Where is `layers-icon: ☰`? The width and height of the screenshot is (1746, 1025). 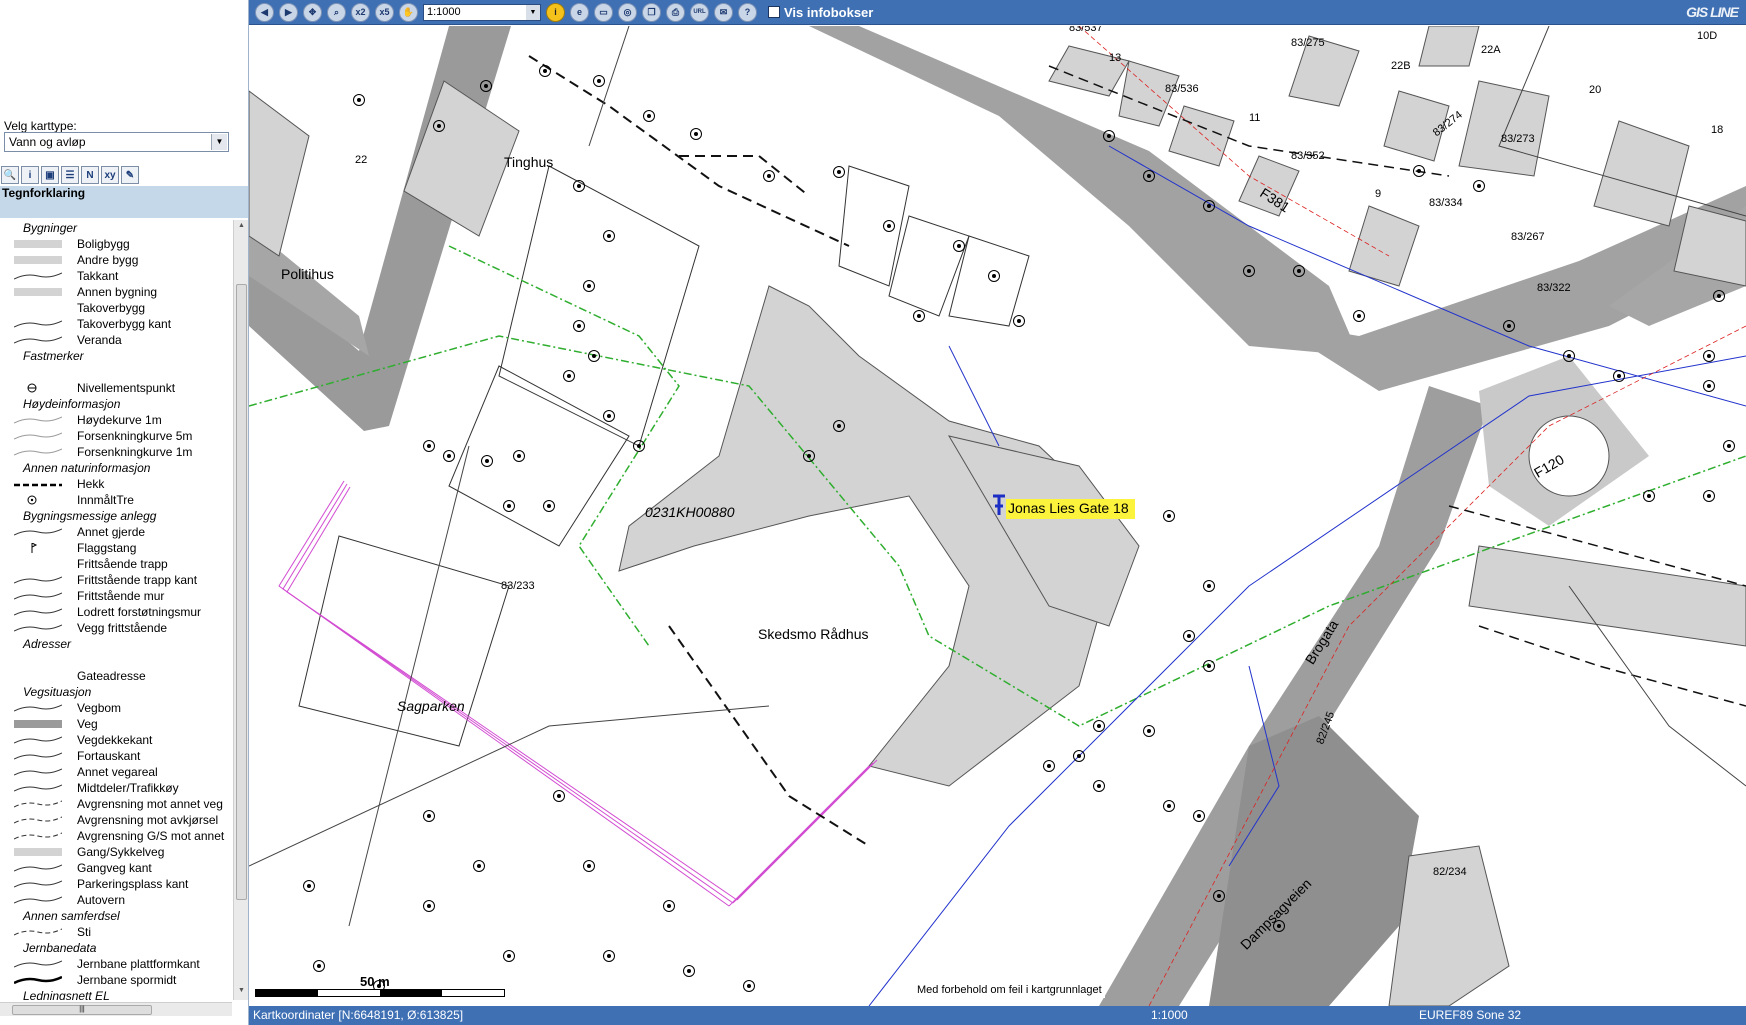
layers-icon: ☰ is located at coordinates (70, 175).